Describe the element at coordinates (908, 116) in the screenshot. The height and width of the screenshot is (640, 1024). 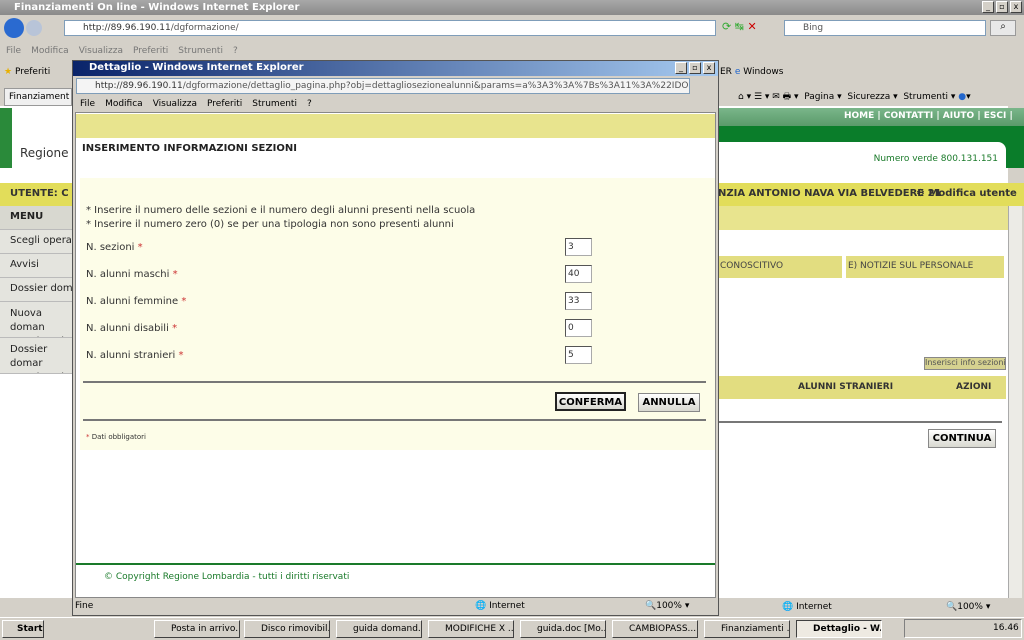
I see `link-contatti: CONTATTI` at that location.